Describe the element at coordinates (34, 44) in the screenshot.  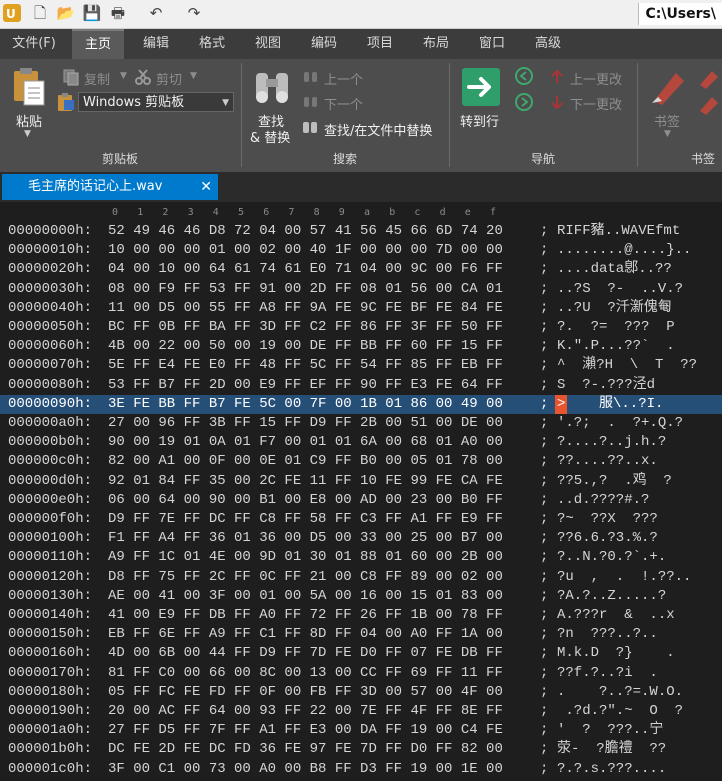
I see `menu-item-0: 文件(F)` at that location.